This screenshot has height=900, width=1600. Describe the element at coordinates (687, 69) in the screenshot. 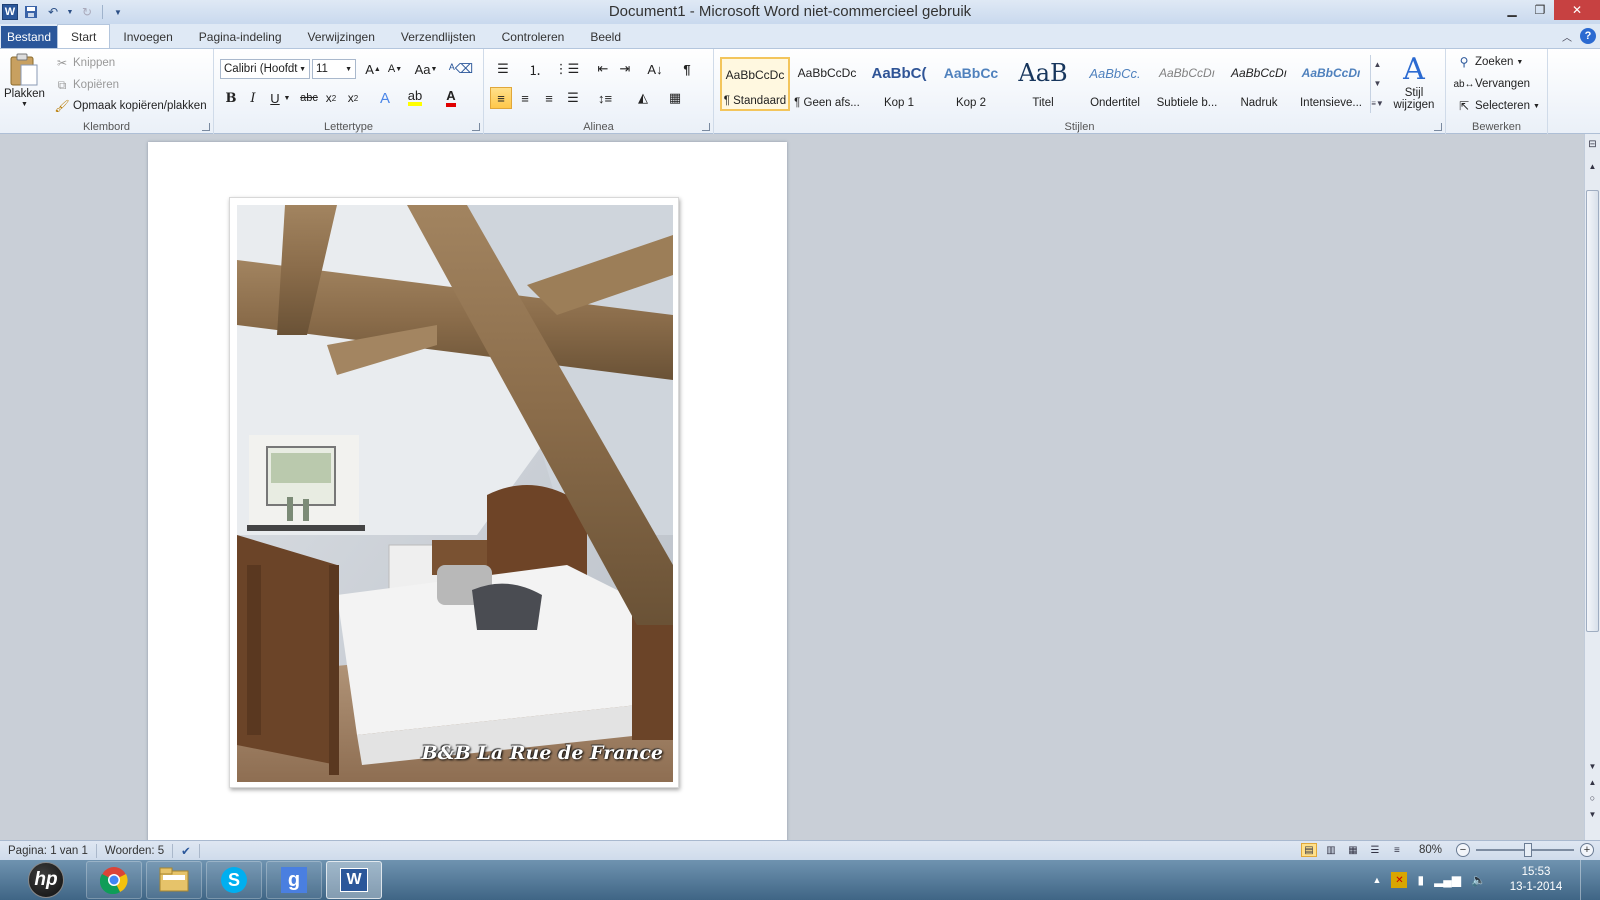

I see `show-formatting-icon: ¶` at that location.